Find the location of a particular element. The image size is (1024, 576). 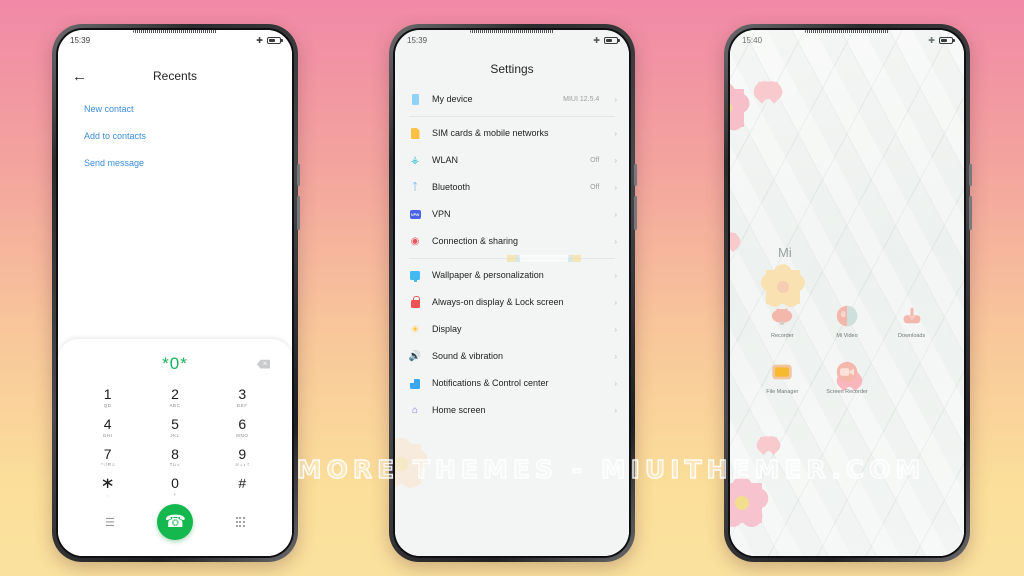

dial-key-4: 4 GHI is located at coordinates (107, 427).